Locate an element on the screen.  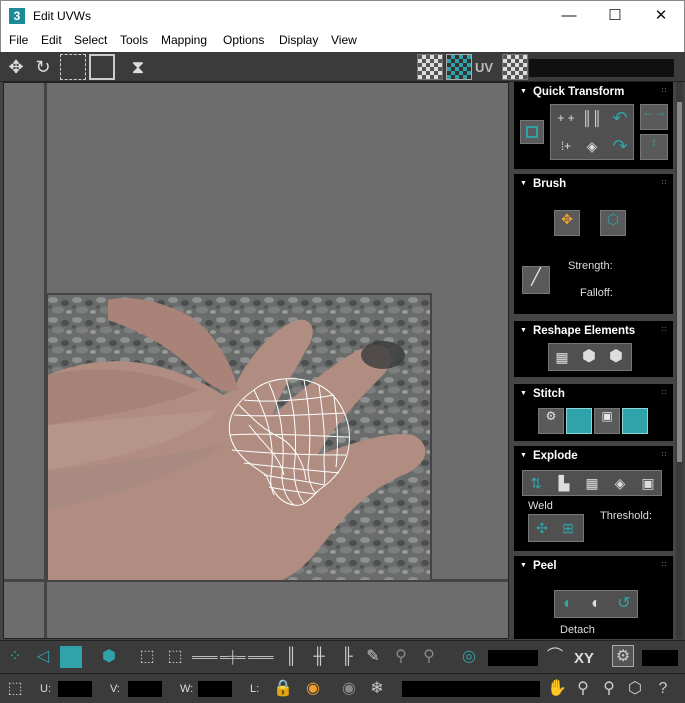
help-icon: ? is located at coordinates (663, 689).